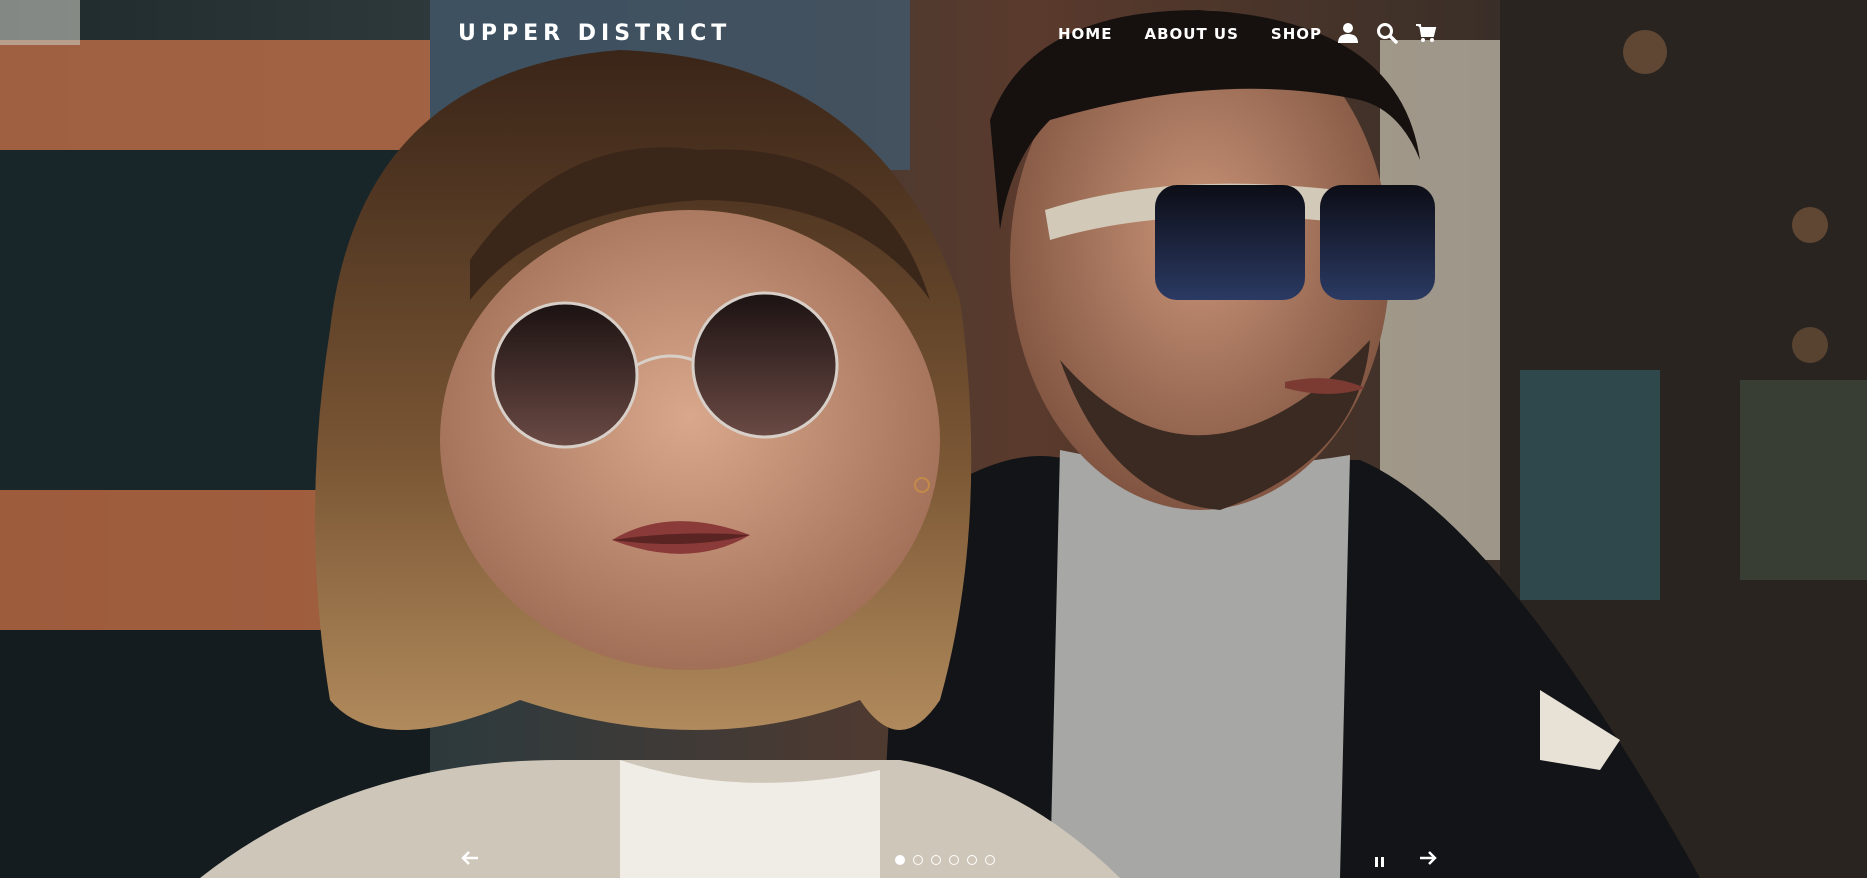 Image resolution: width=1867 pixels, height=878 pixels. What do you see at coordinates (1381, 860) in the screenshot?
I see `pause-icon` at bounding box center [1381, 860].